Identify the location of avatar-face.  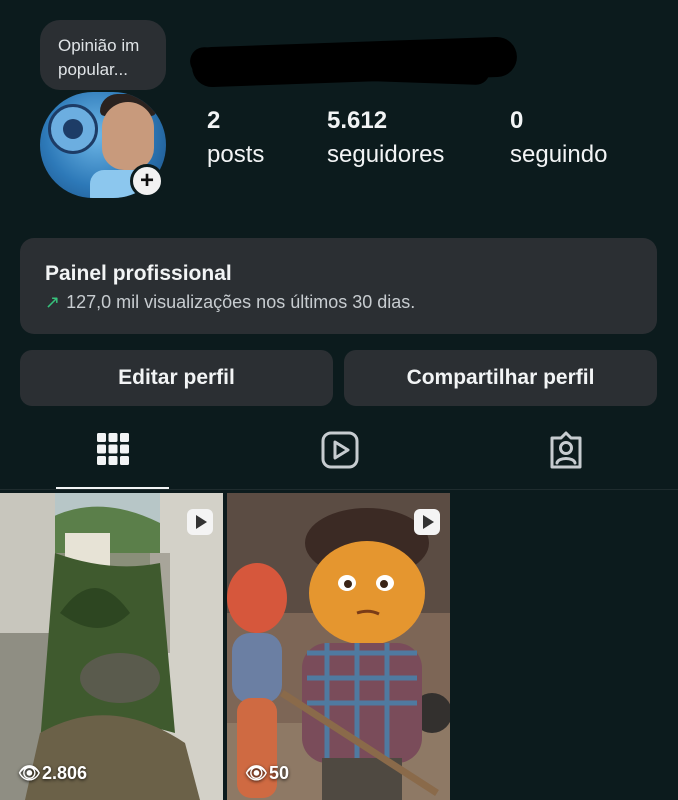
(128, 136).